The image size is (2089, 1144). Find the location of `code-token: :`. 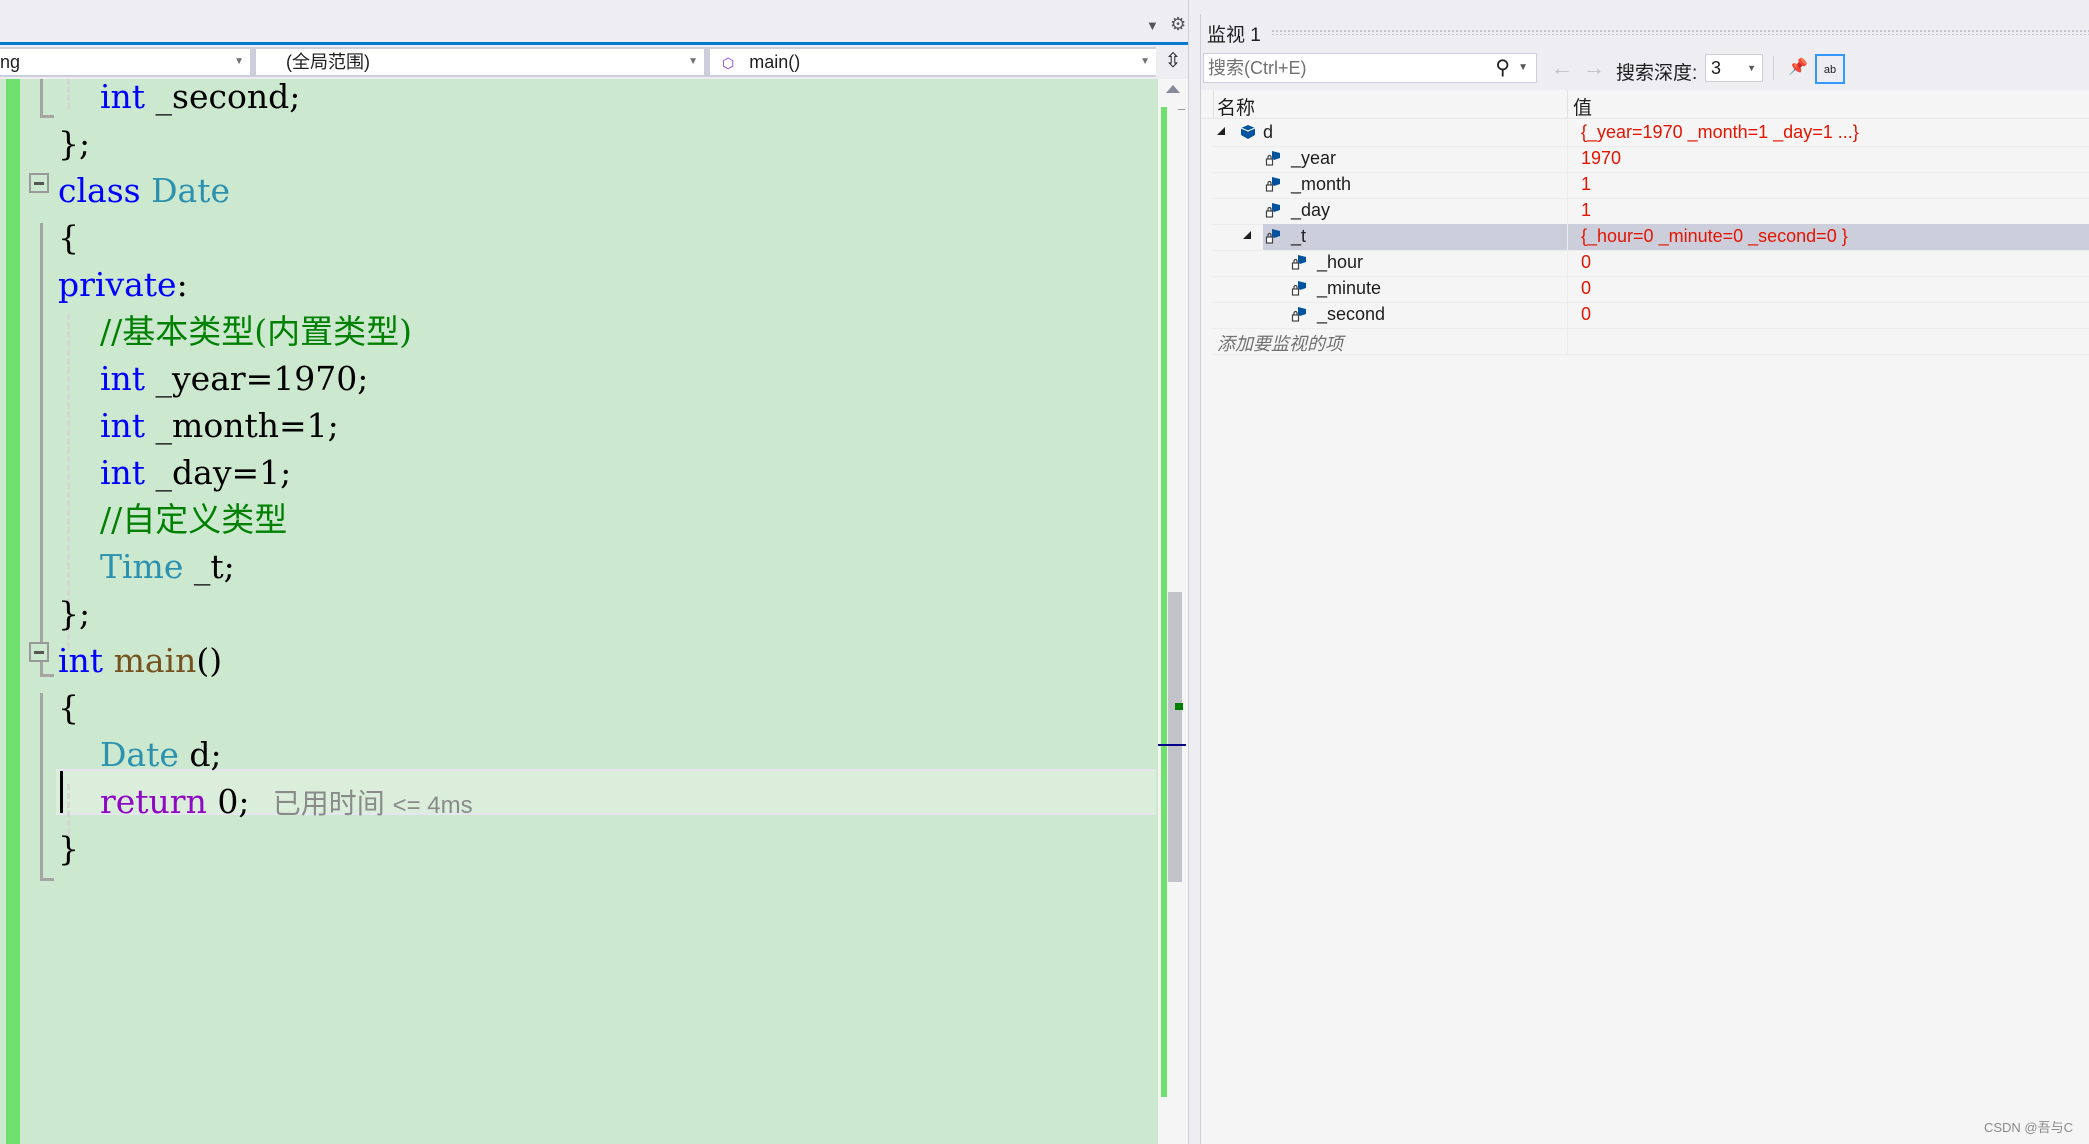

code-token: : is located at coordinates (182, 284).